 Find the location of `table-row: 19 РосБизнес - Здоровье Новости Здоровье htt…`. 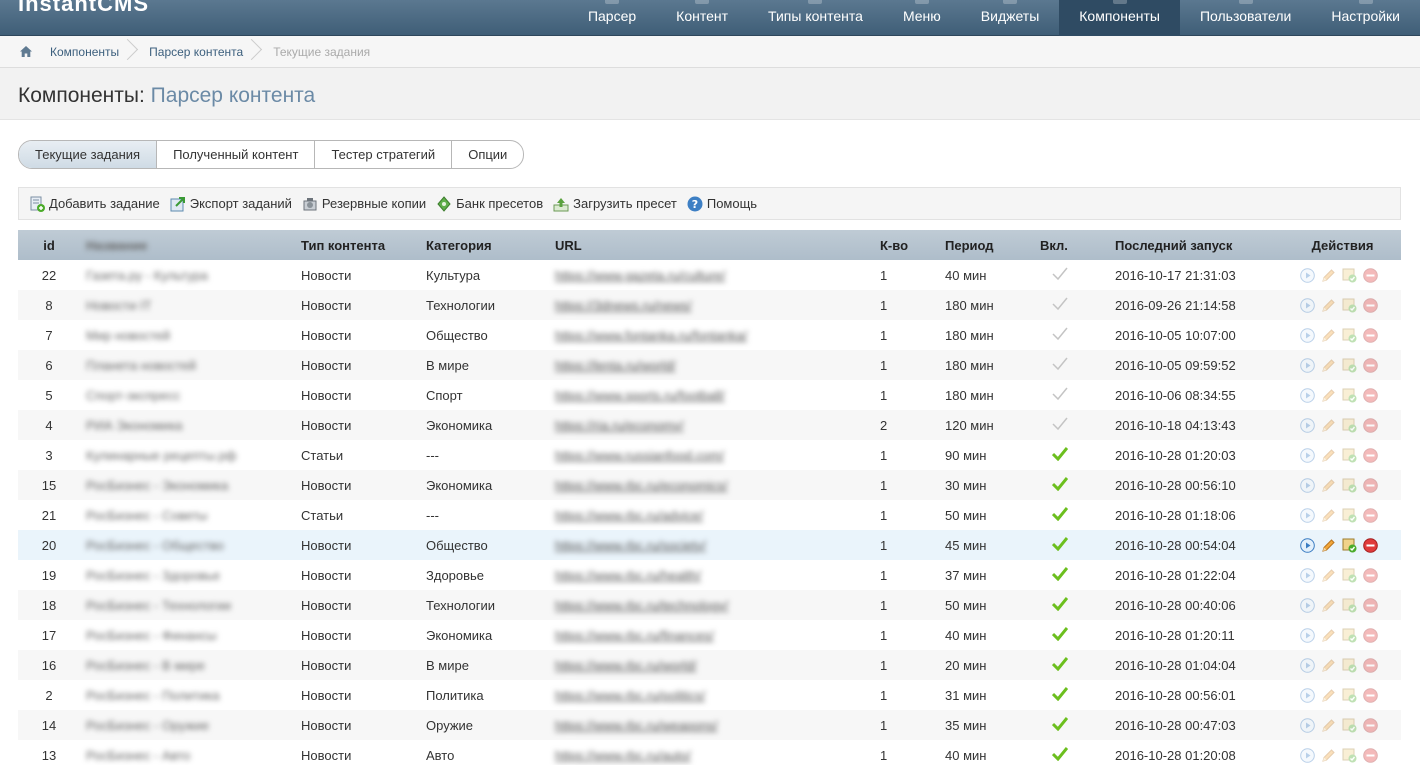

table-row: 19 РосБизнес - Здоровье Новости Здоровье htt… is located at coordinates (709, 575).